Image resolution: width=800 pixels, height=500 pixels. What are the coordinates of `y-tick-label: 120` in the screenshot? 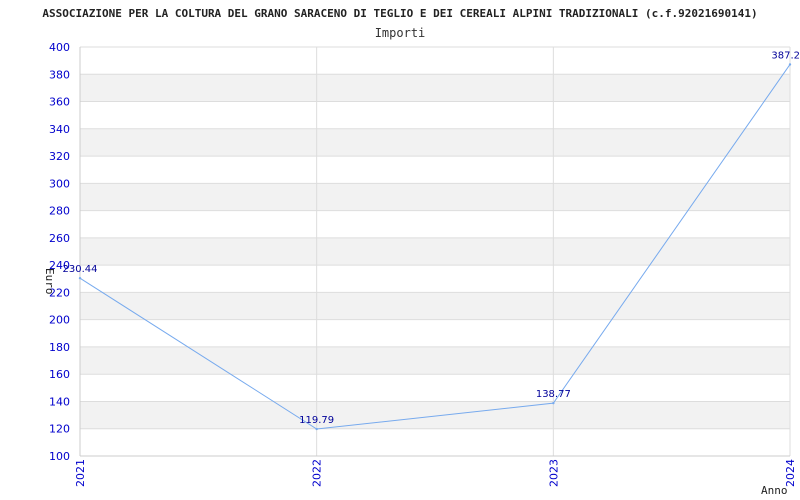 It's located at (59, 429).